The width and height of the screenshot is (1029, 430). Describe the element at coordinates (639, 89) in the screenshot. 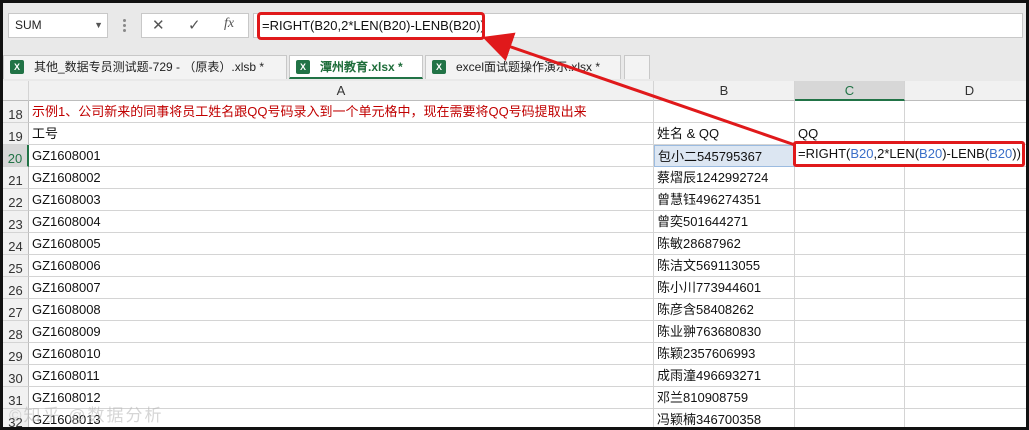

I see `annotation-arrow` at that location.